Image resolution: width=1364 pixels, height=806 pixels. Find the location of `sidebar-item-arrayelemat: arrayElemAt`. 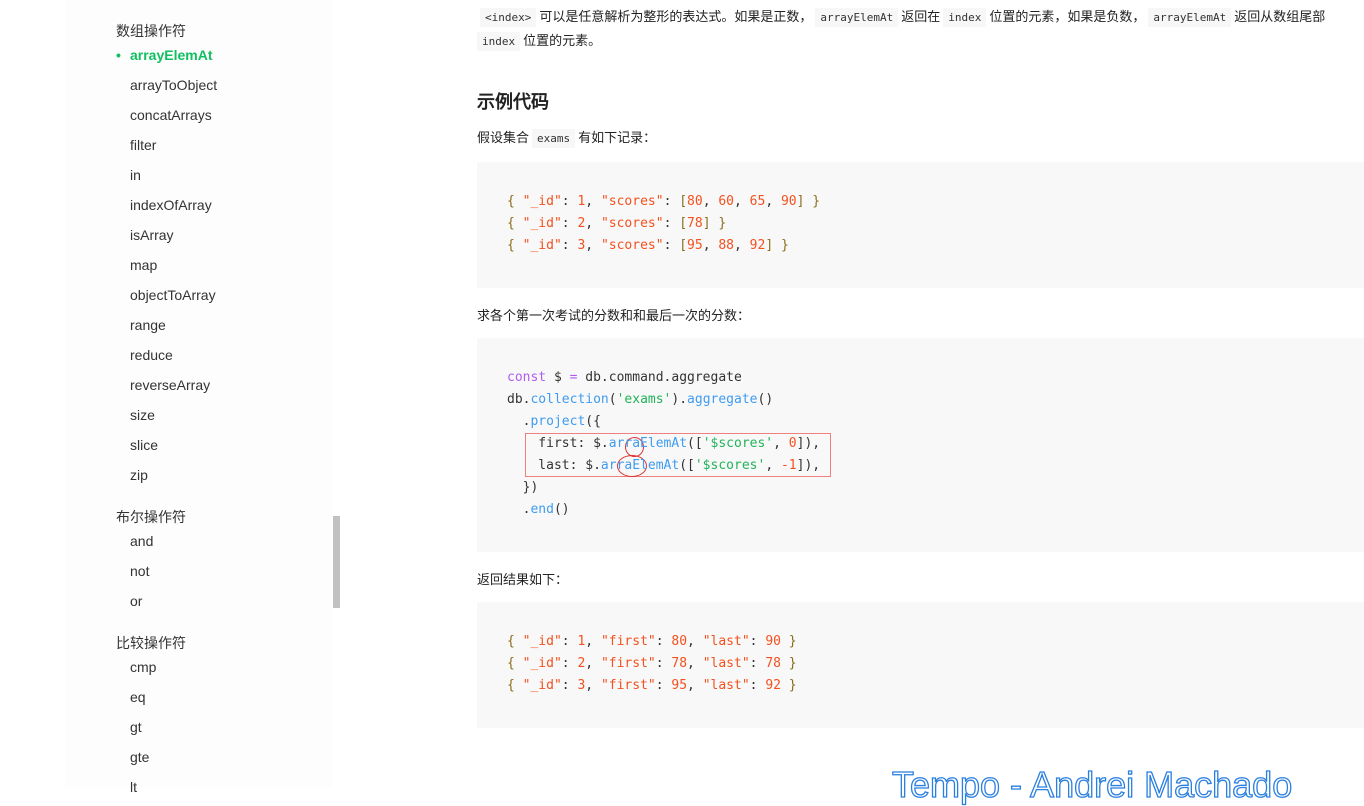

sidebar-item-arrayelemat: arrayElemAt is located at coordinates (171, 55).